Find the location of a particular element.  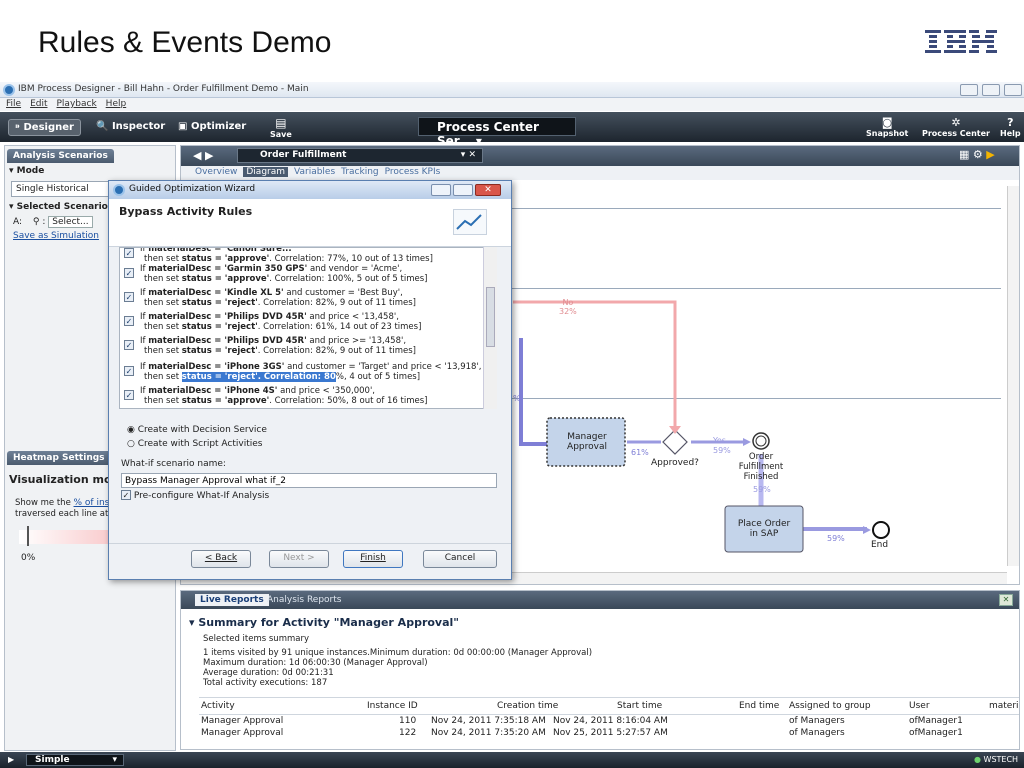

optimizer-button: ▣ Optimizer is located at coordinates (212, 126).